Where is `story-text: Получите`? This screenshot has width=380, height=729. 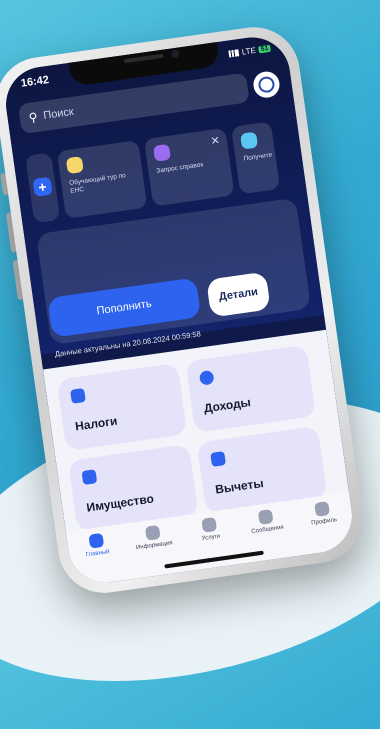
story-text: Получите is located at coordinates (258, 157).